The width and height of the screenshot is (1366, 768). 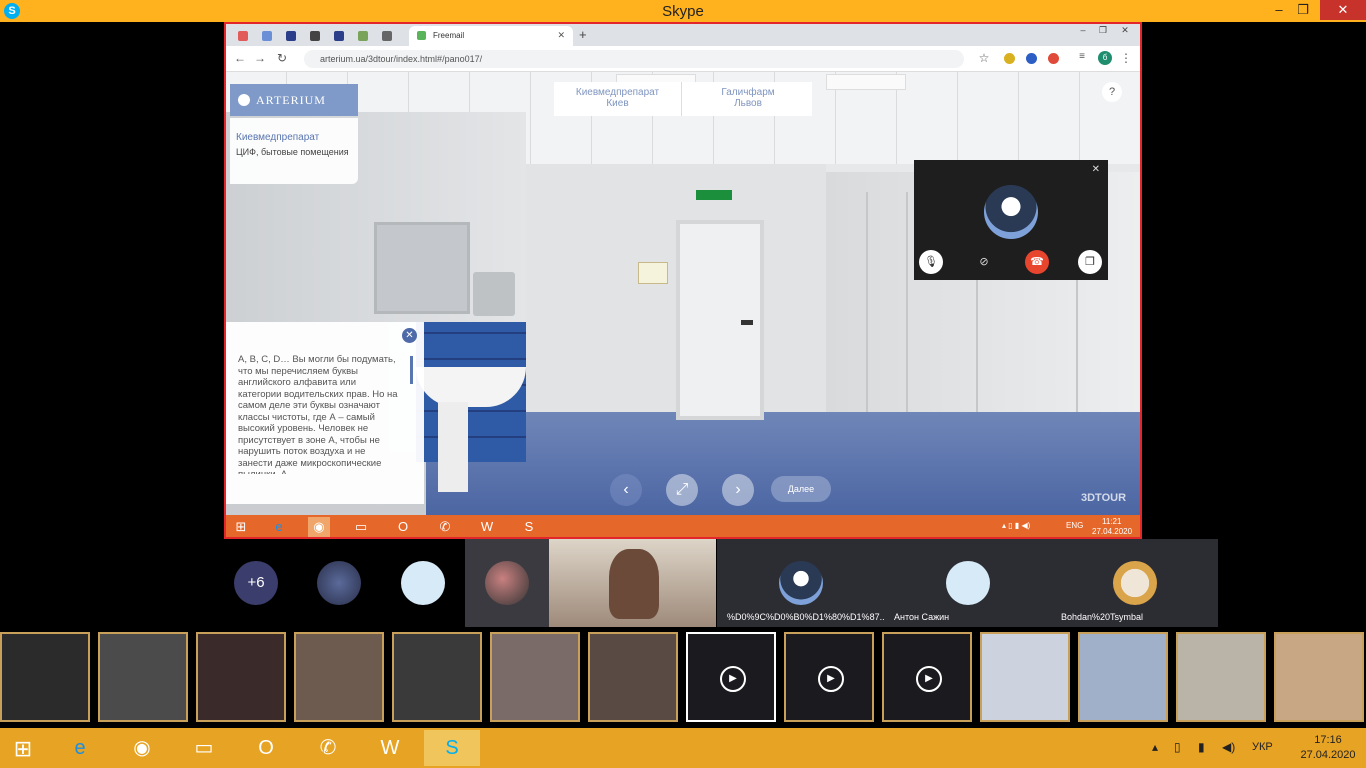 I want to click on tray-device-icon: ▯, so click(x=1177, y=747).